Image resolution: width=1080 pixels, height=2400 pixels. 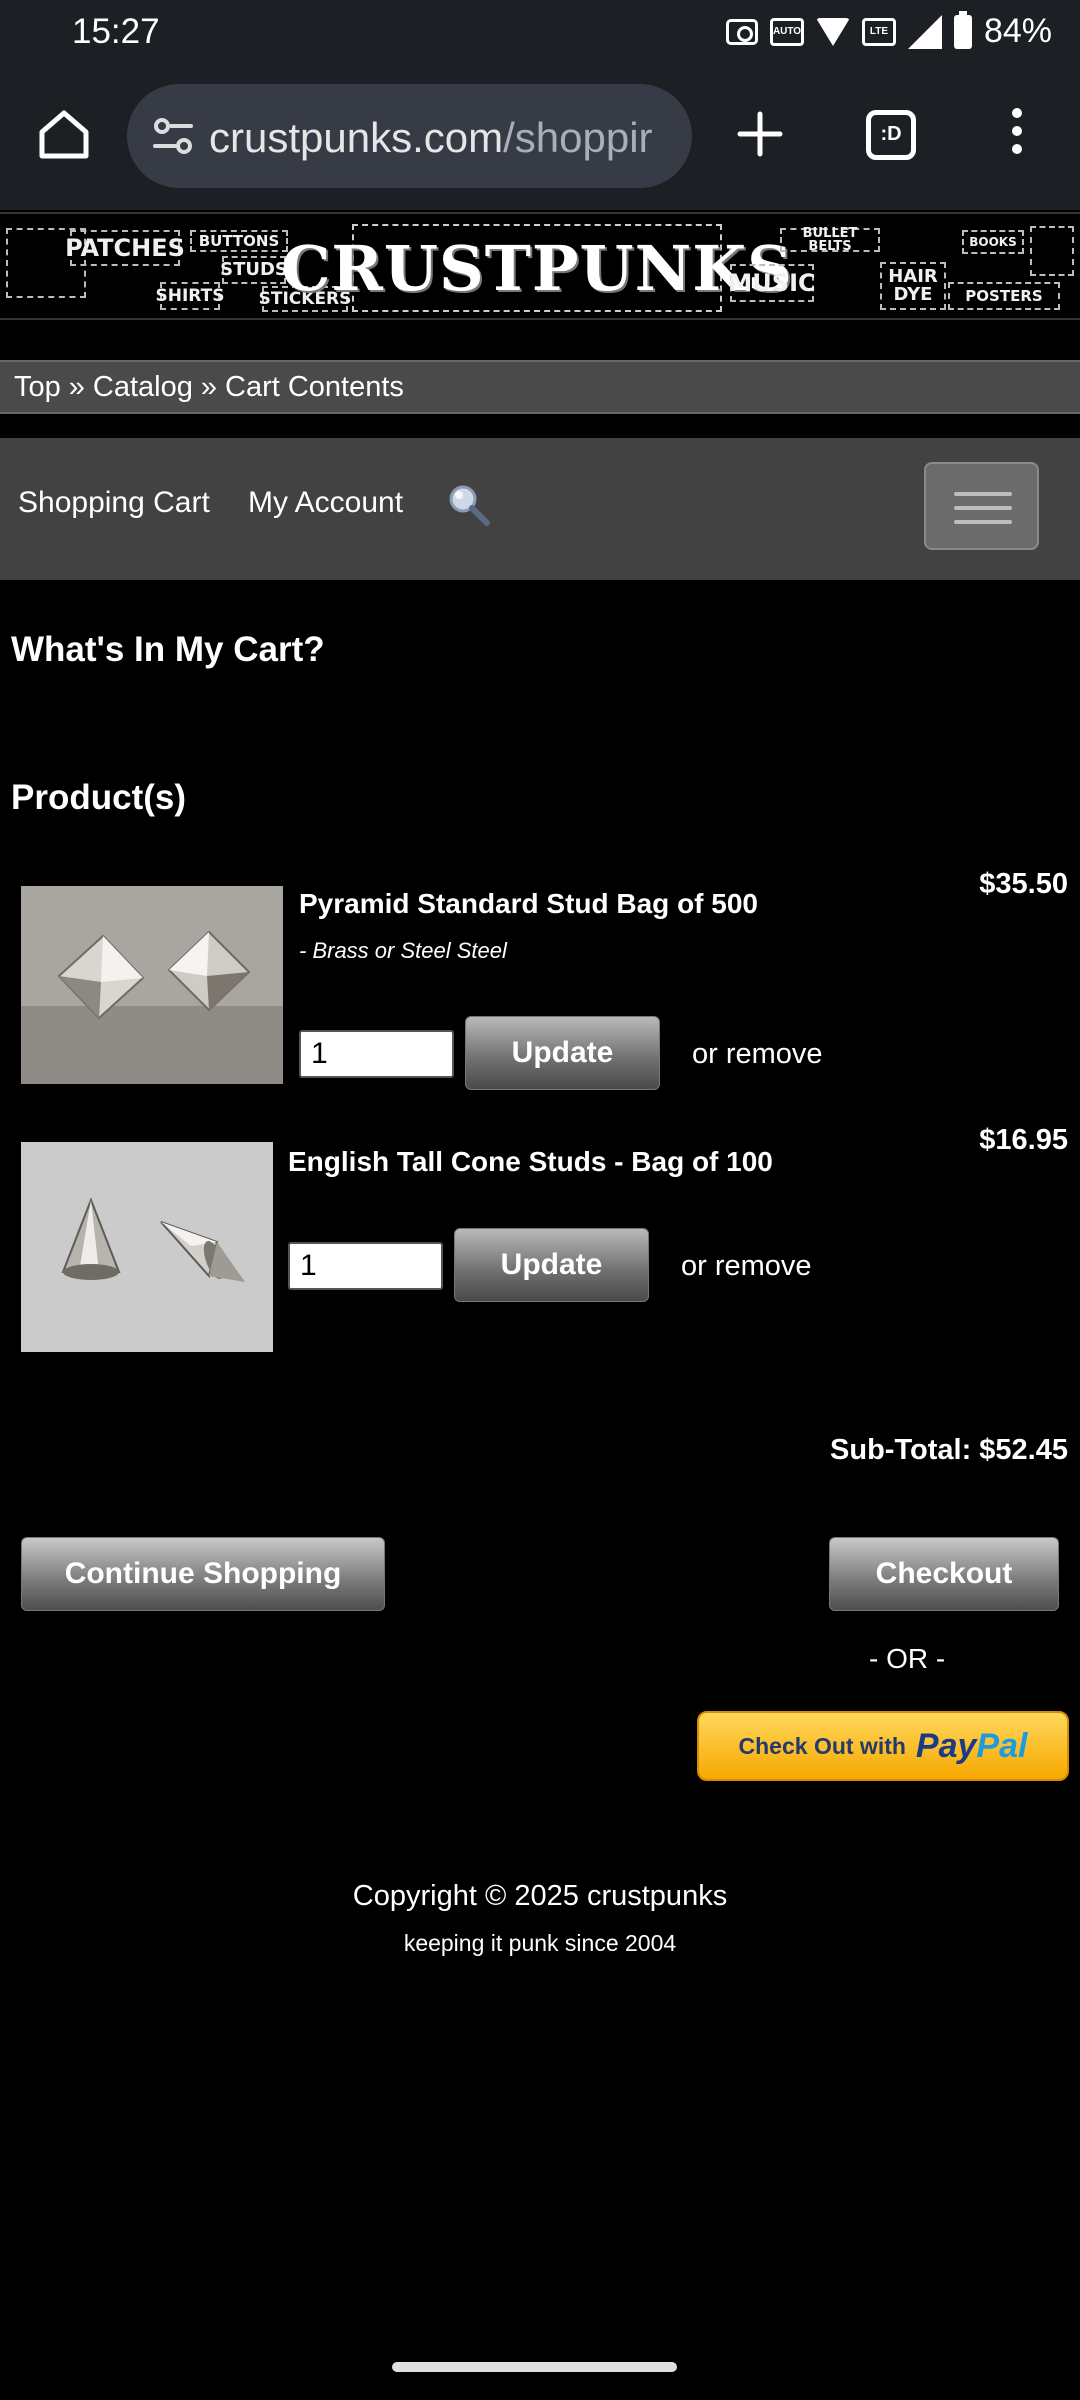 What do you see at coordinates (832, 31) in the screenshot?
I see `wifi-icon` at bounding box center [832, 31].